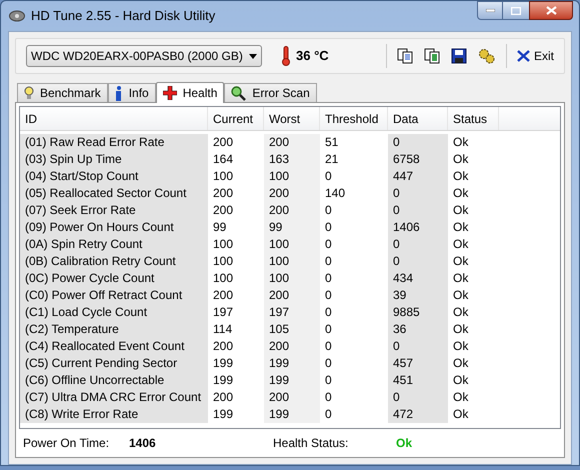 The image size is (580, 470). Describe the element at coordinates (114, 210) in the screenshot. I see `table-cell: (07) Seek Error Rate` at that location.